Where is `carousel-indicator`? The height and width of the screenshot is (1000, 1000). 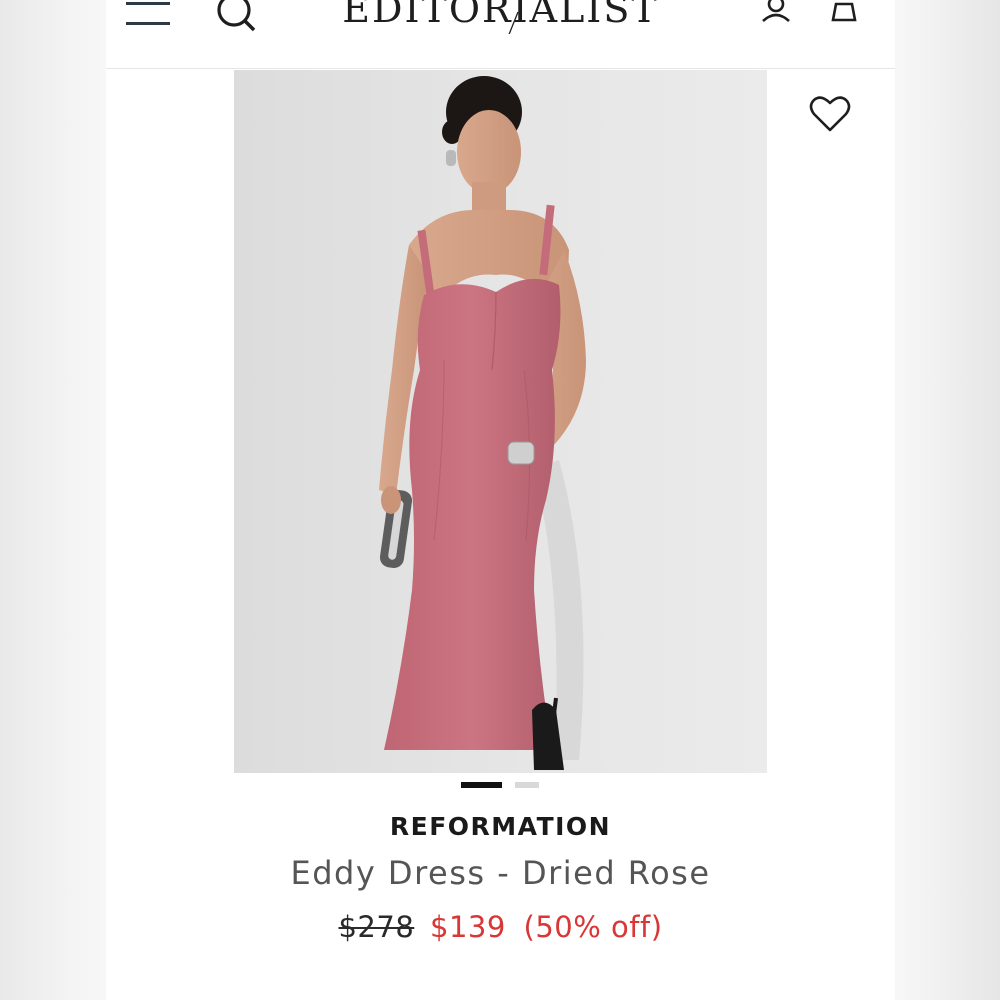 carousel-indicator is located at coordinates (501, 786).